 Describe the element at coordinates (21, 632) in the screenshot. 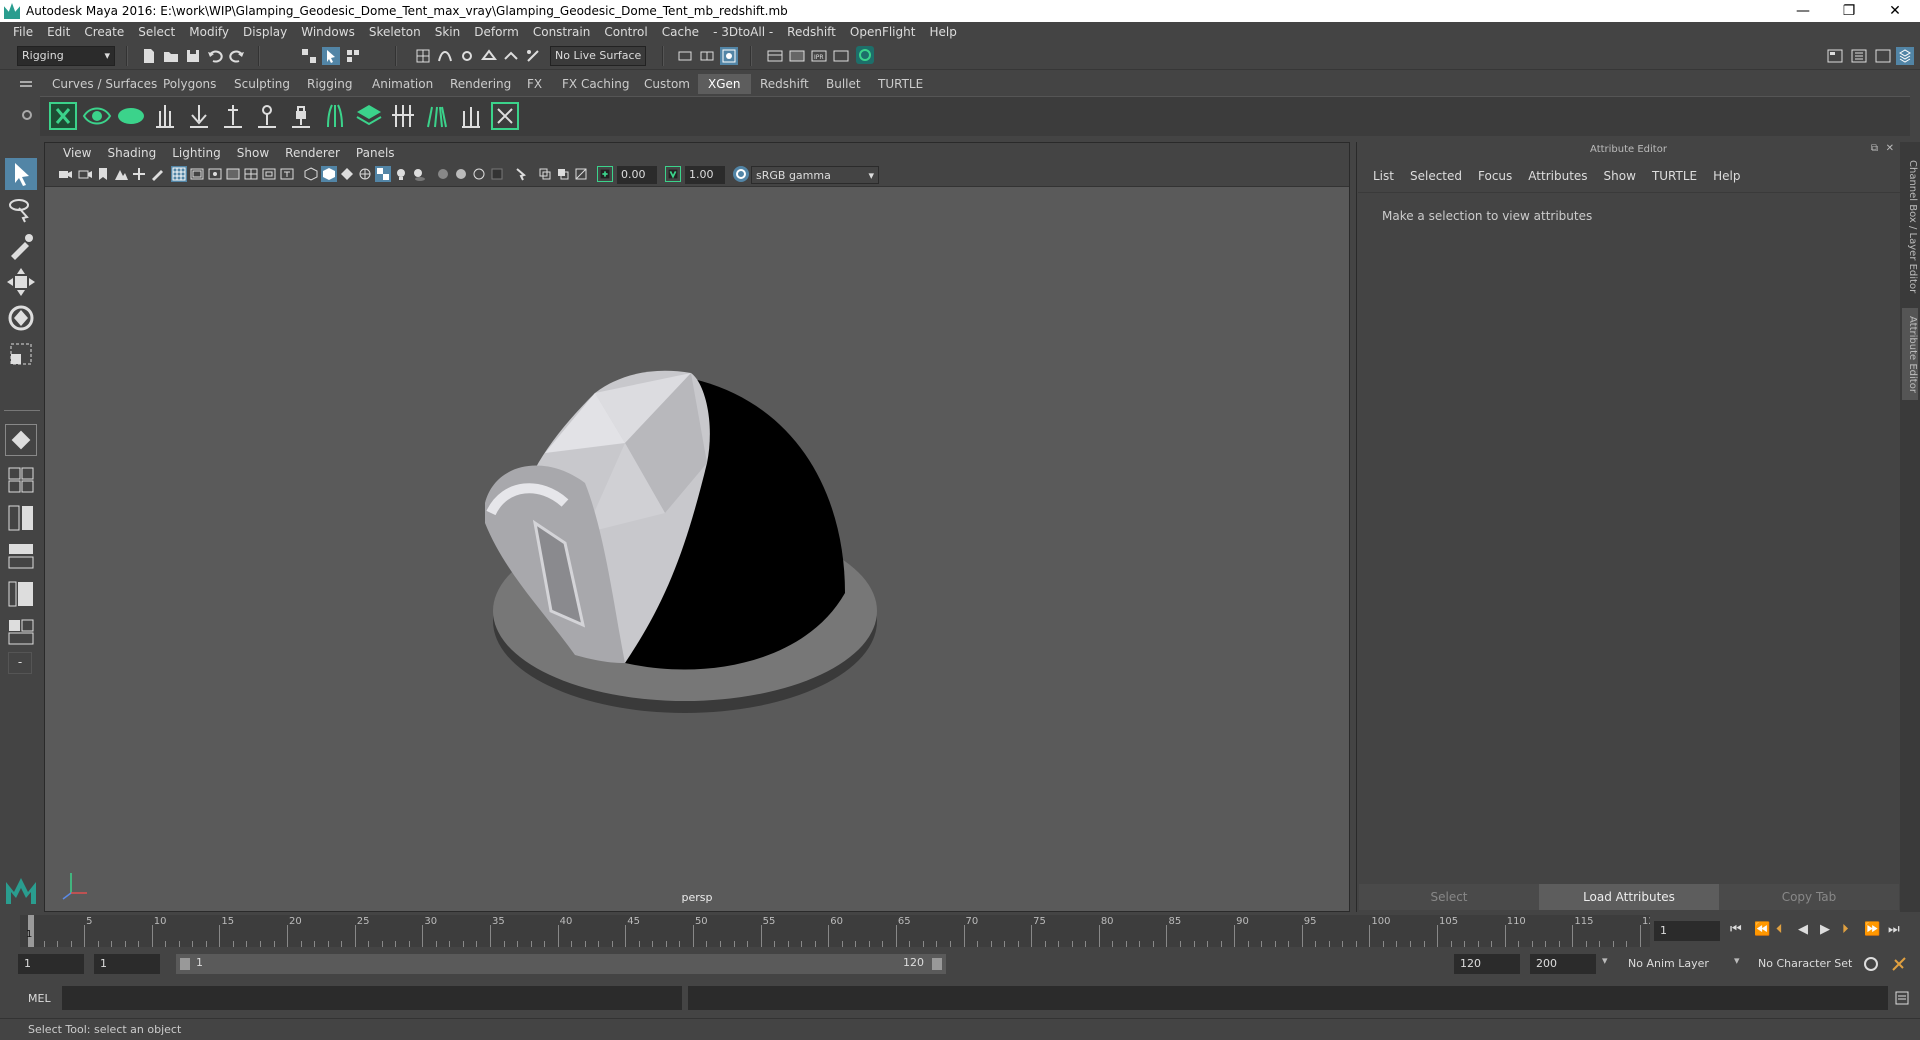

I see `persp-uv-layout-icon` at that location.